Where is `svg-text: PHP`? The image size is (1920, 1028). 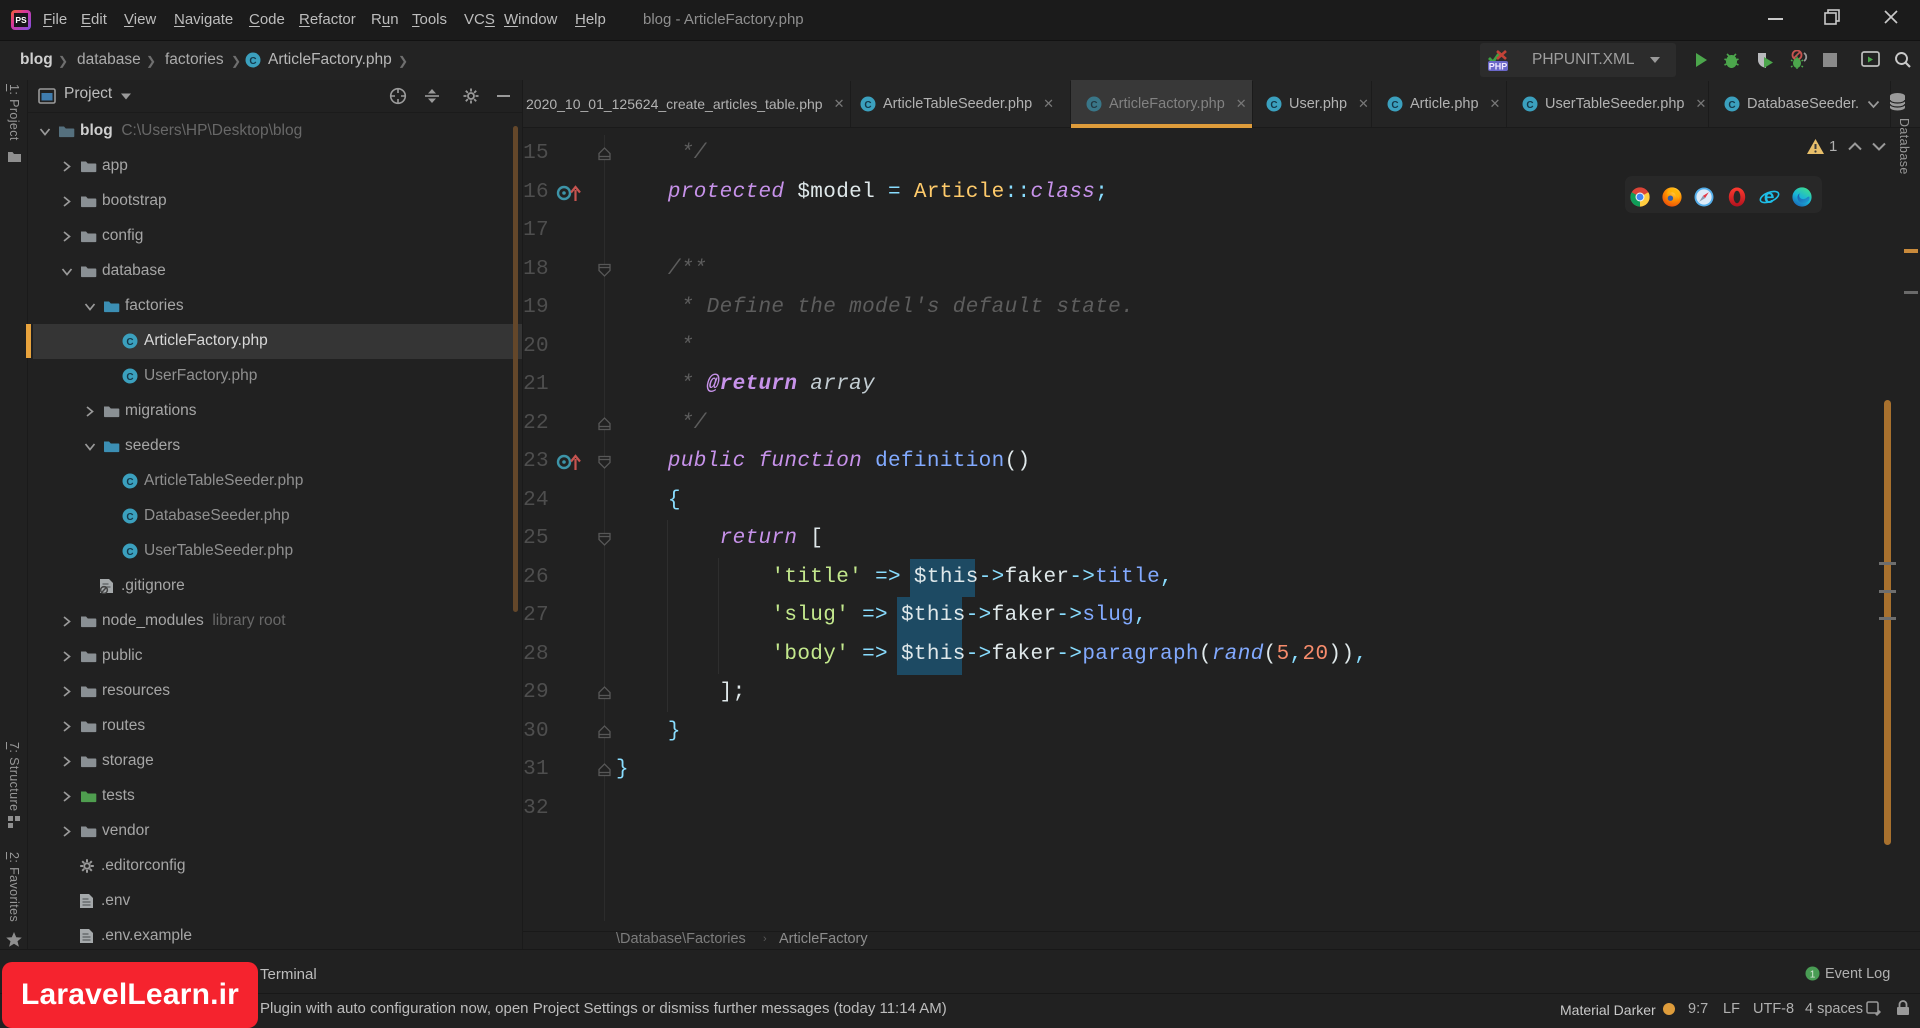
svg-text: PHP is located at coordinates (1498, 67).